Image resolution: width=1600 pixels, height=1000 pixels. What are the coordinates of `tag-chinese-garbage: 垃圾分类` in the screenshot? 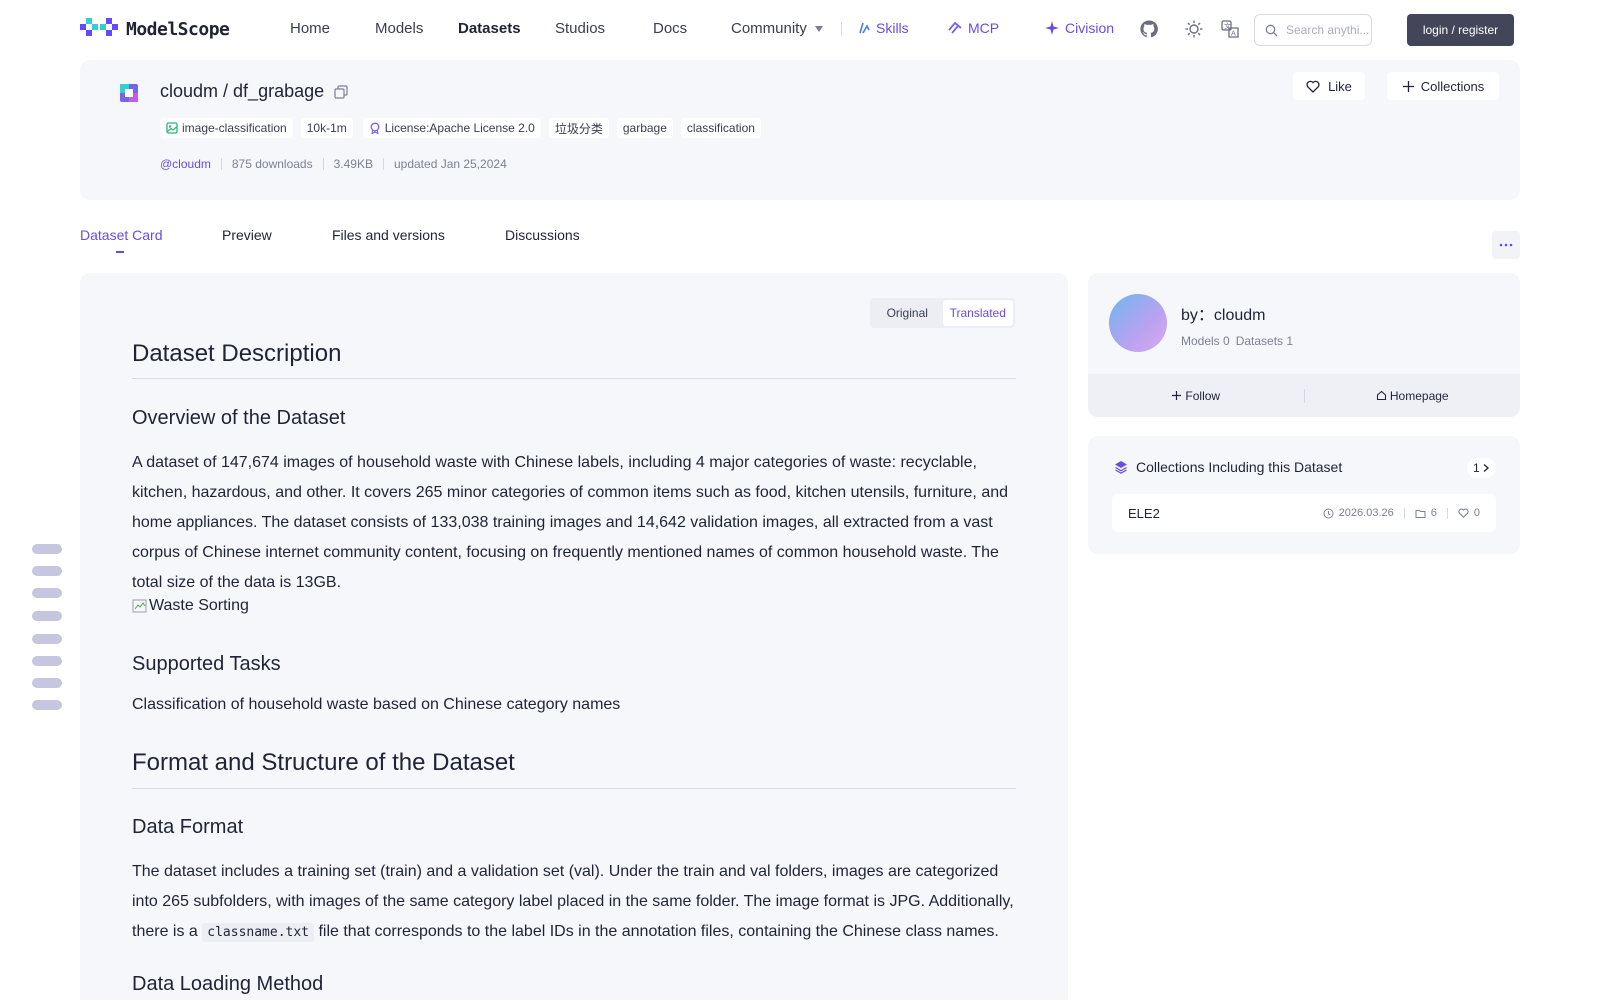 It's located at (578, 128).